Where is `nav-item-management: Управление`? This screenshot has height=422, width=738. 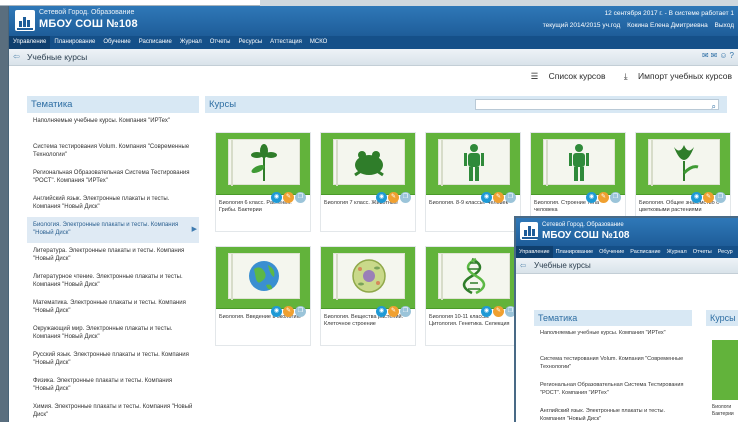
nav-item-management: Управление is located at coordinates (30, 42).